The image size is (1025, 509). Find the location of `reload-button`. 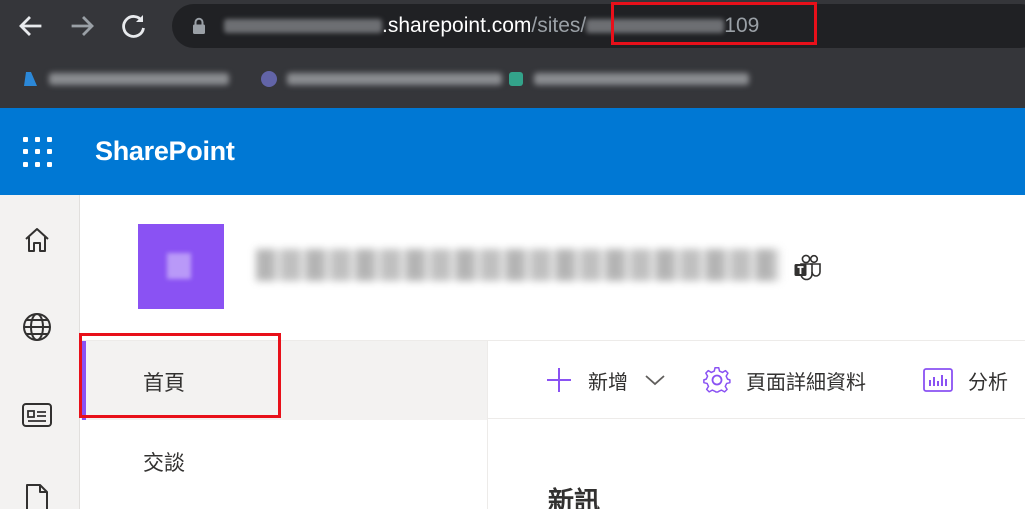

reload-button is located at coordinates (134, 26).